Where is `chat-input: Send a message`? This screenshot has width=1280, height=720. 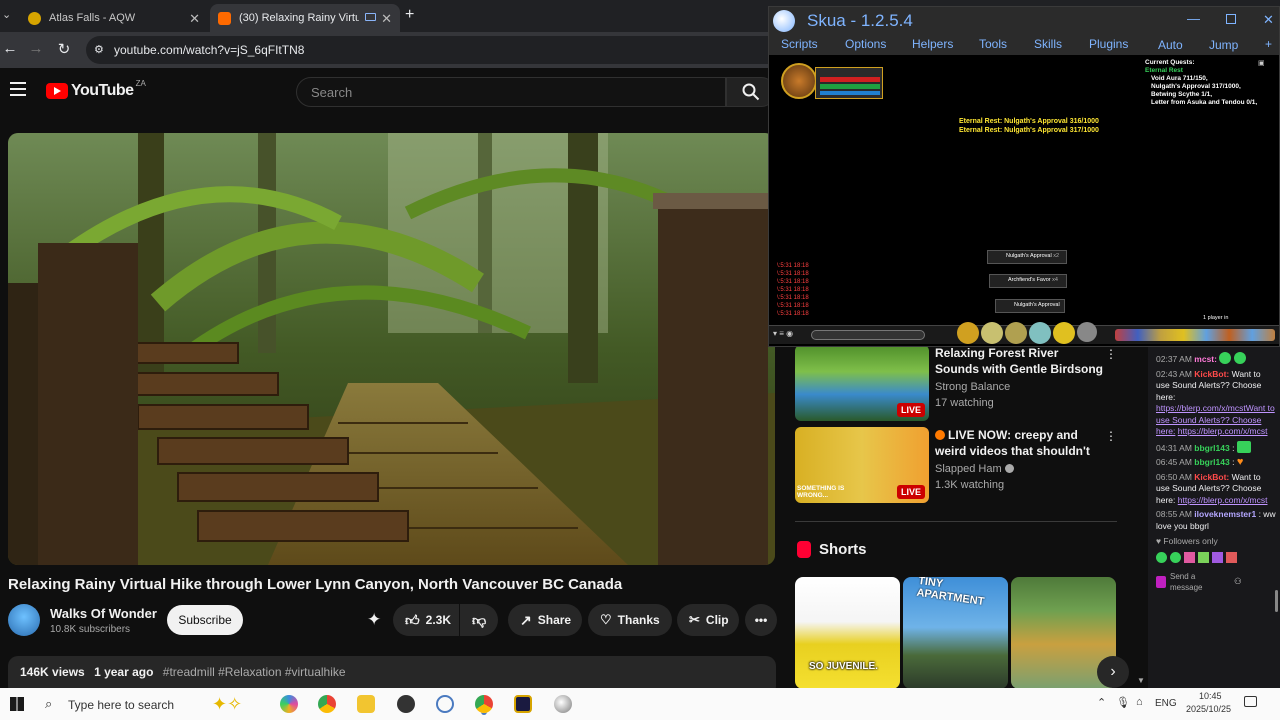
chat-input: Send a message is located at coordinates (1200, 582).